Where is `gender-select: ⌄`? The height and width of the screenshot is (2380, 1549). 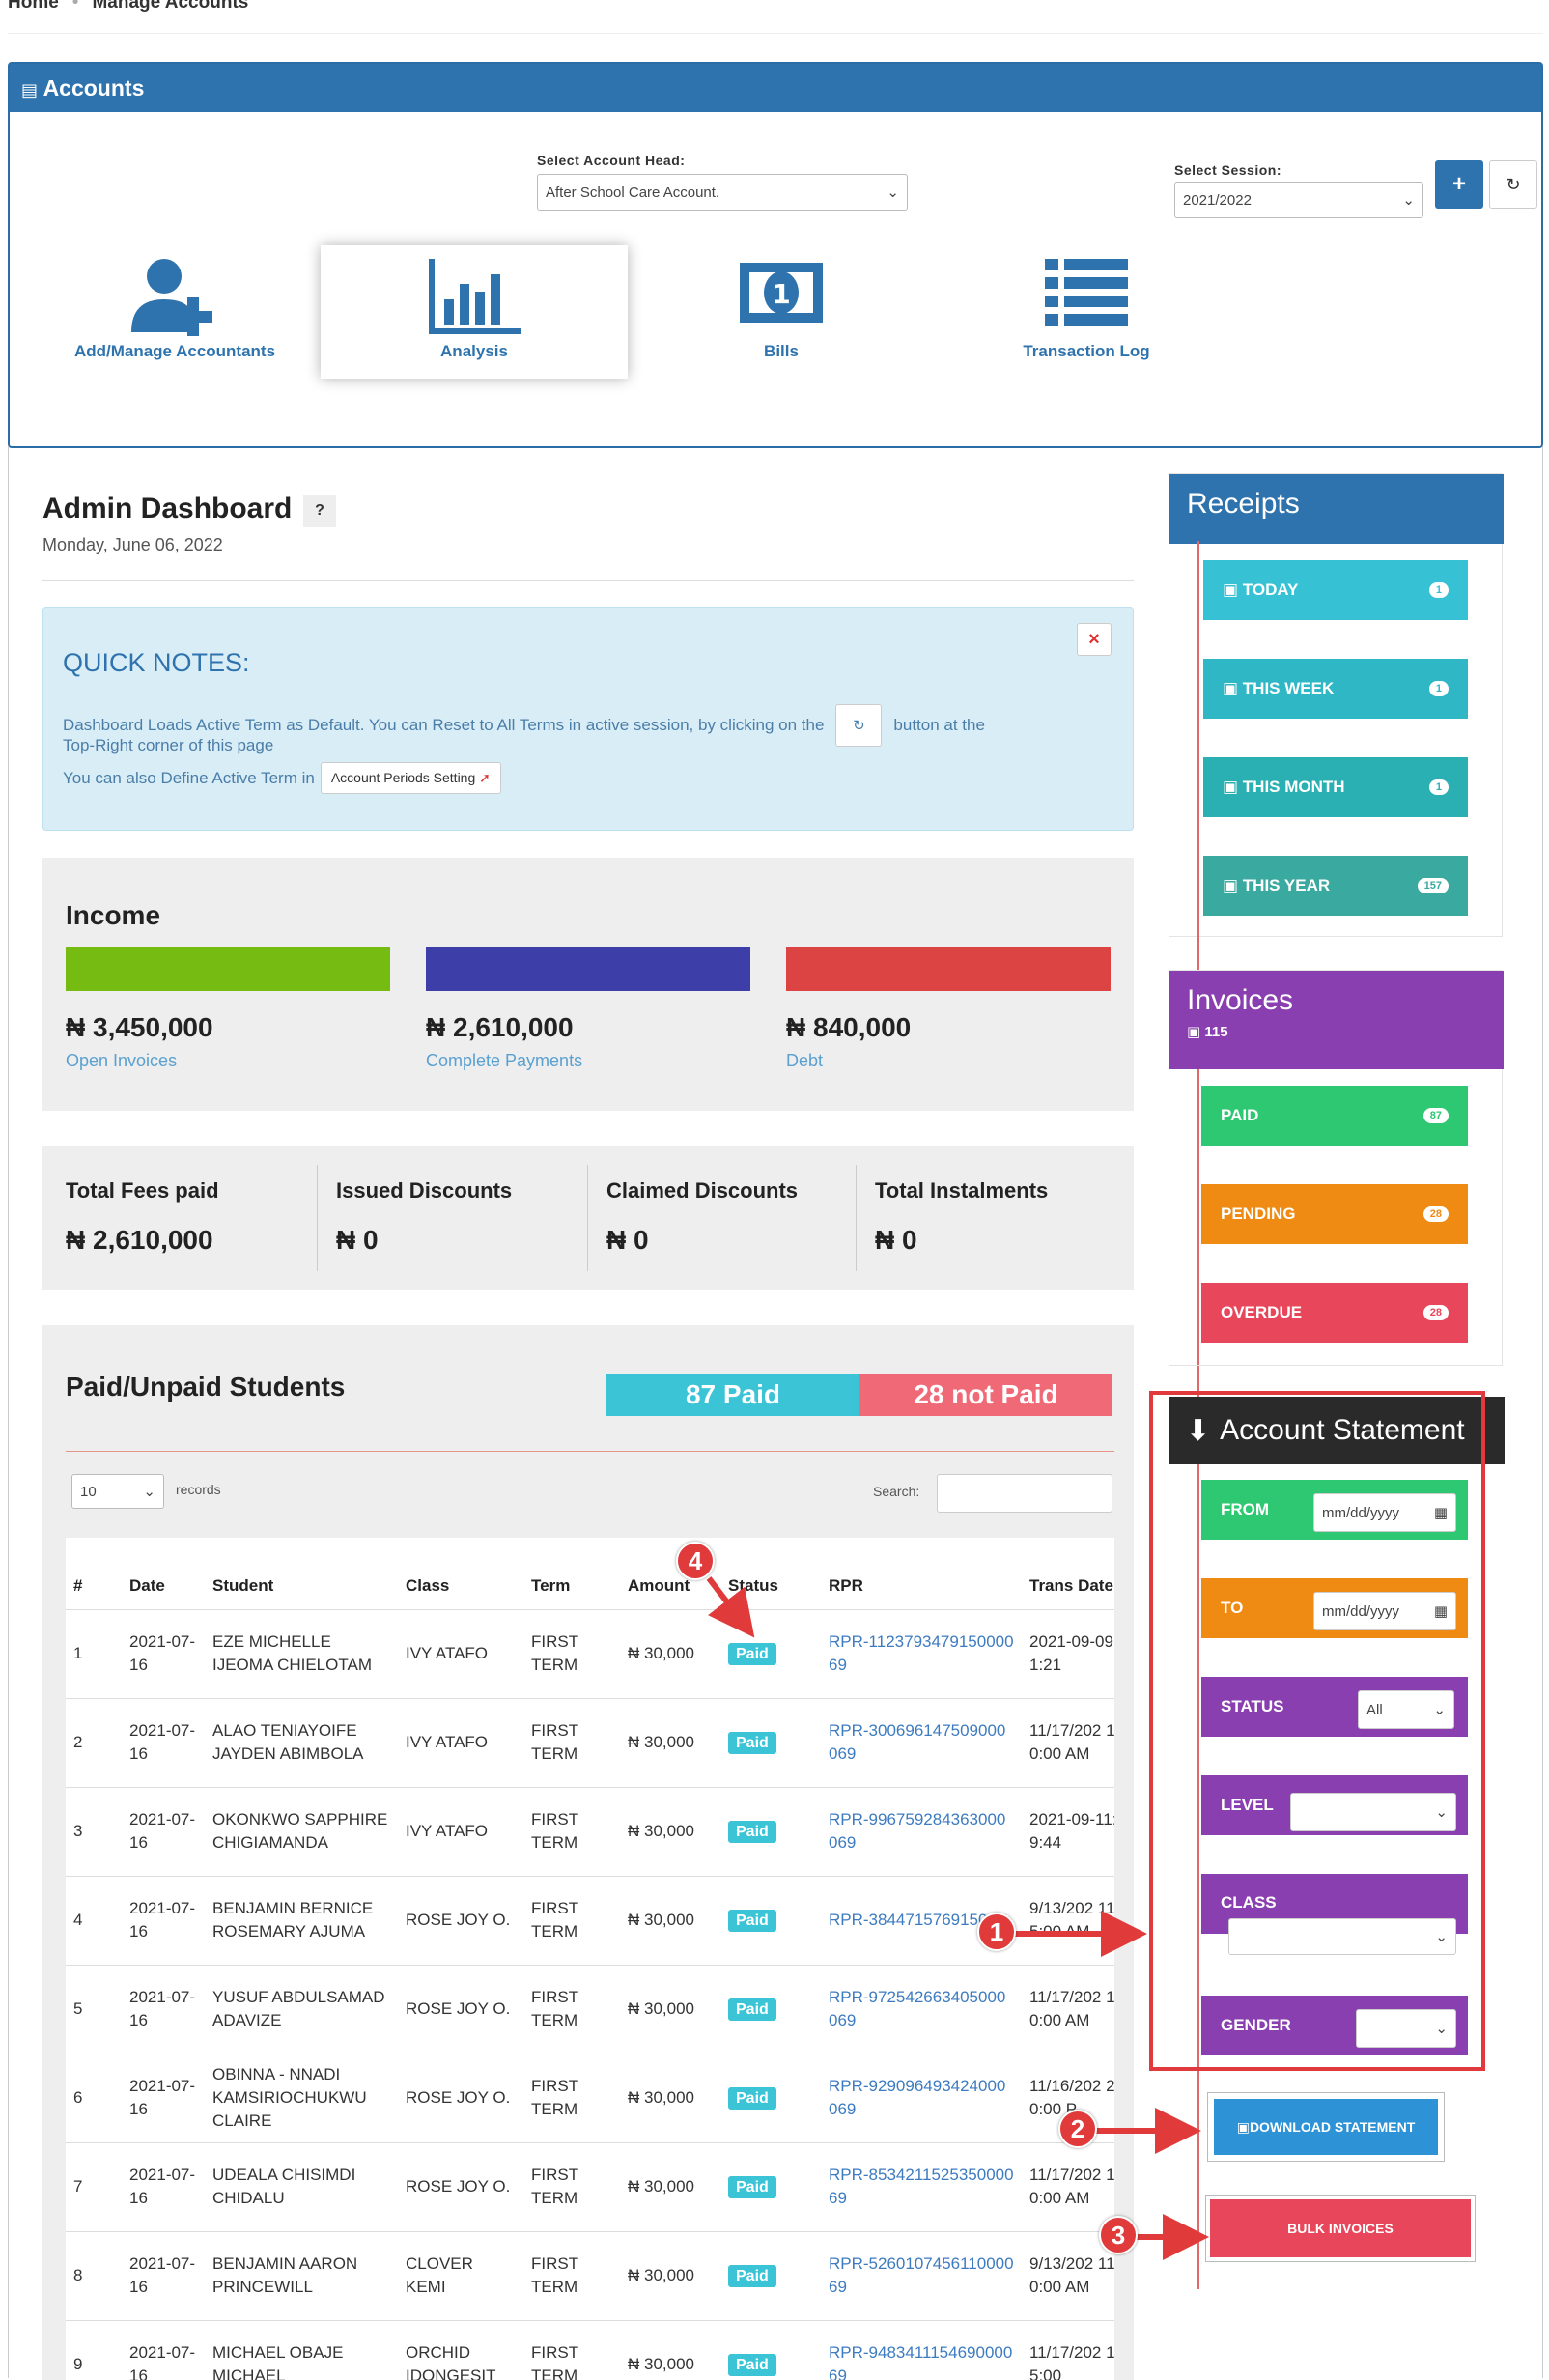
gender-select: ⌄ is located at coordinates (1406, 2029).